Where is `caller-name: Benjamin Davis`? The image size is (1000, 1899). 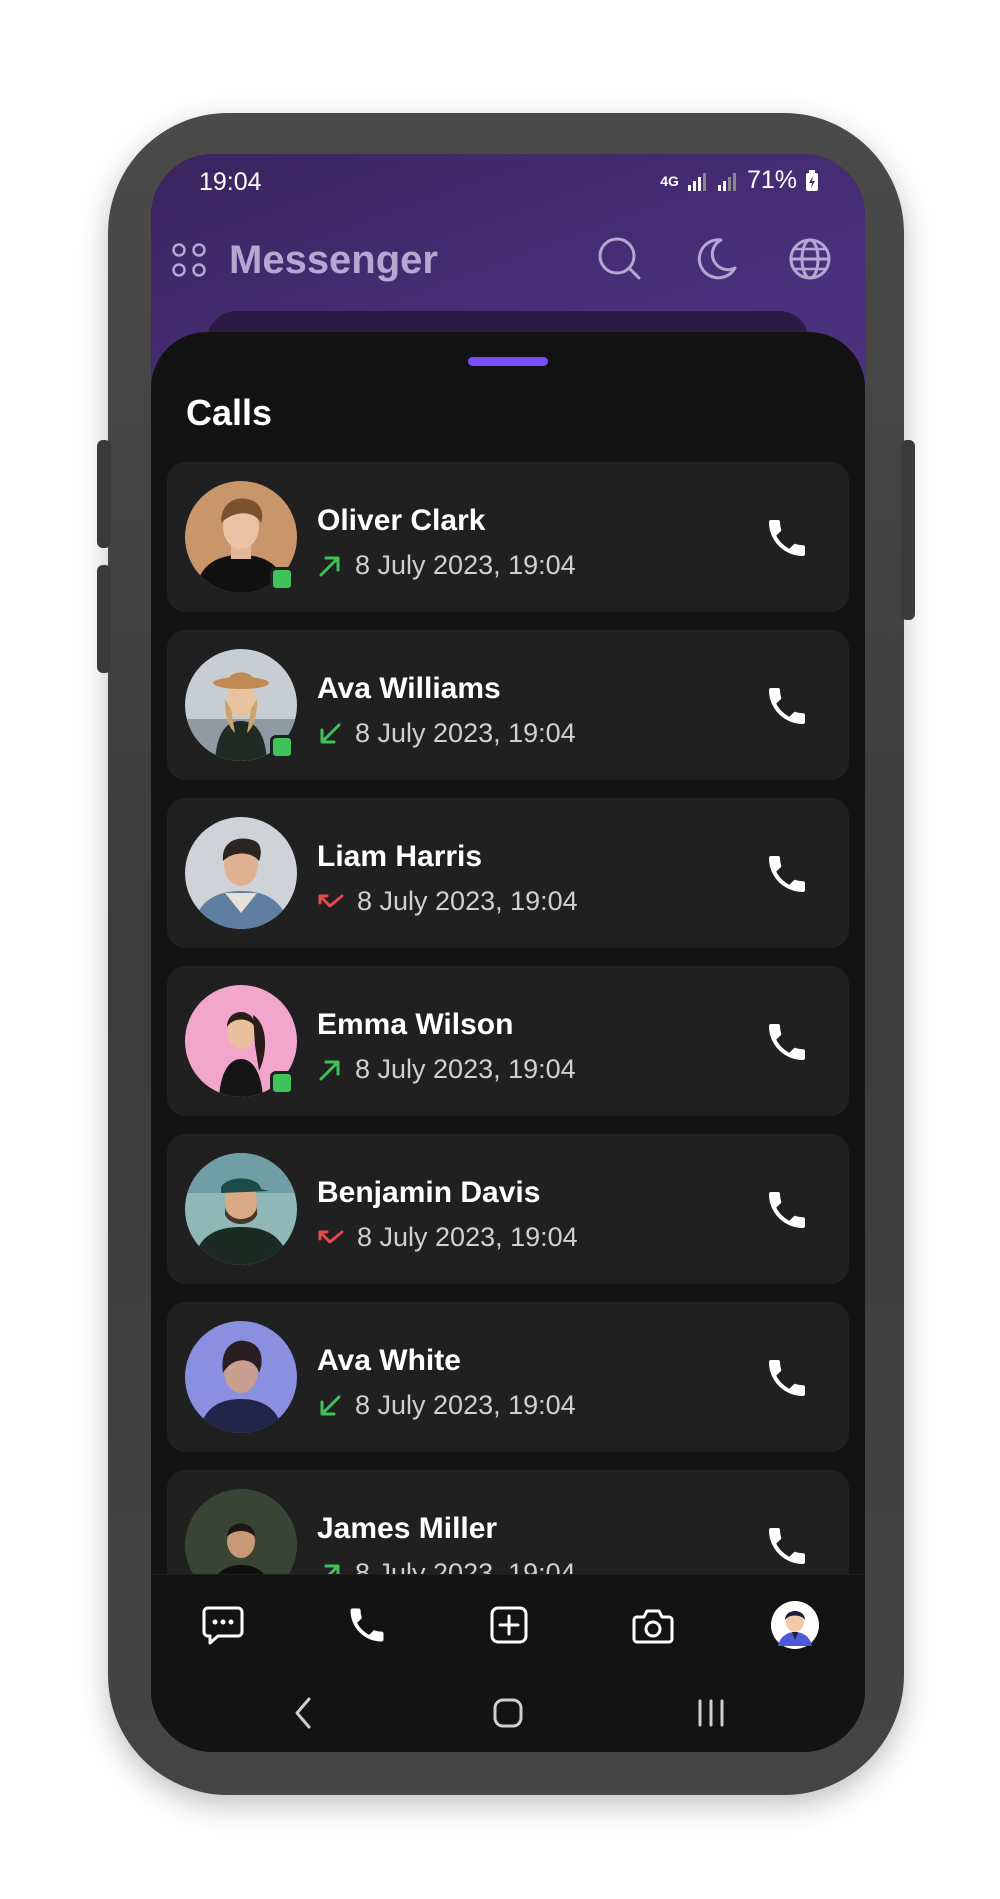 caller-name: Benjamin Davis is located at coordinates (429, 1192).